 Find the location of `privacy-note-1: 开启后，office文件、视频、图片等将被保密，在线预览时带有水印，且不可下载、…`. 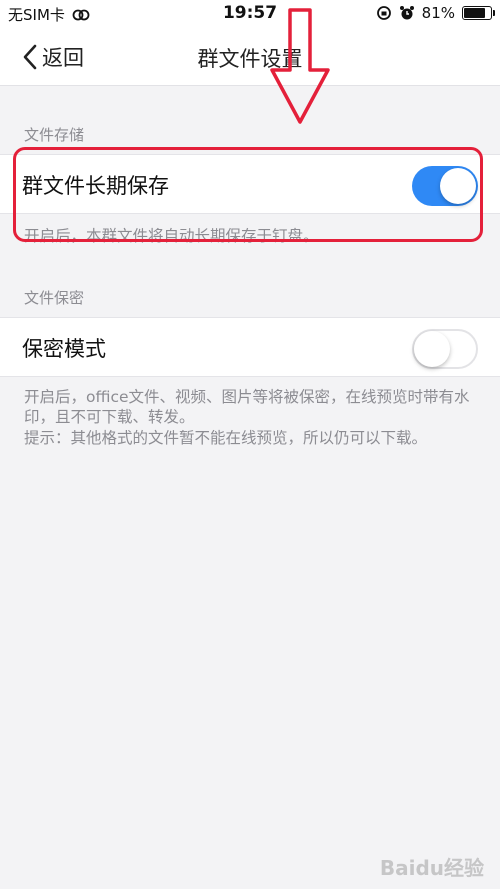

privacy-note-1: 开启后，office文件、视频、图片等将被保密，在线预览时带有水印，且不可下载、… is located at coordinates (247, 407).